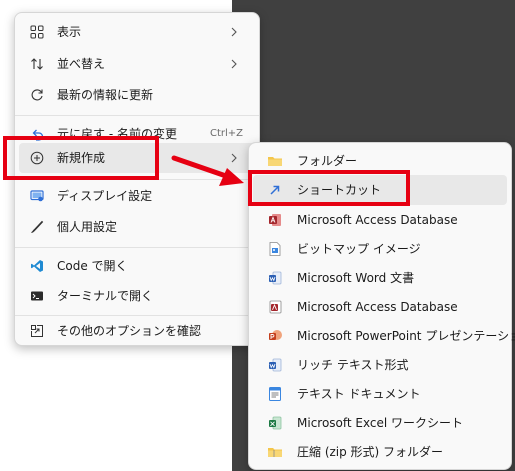  What do you see at coordinates (275, 161) in the screenshot?
I see `folder-icon` at bounding box center [275, 161].